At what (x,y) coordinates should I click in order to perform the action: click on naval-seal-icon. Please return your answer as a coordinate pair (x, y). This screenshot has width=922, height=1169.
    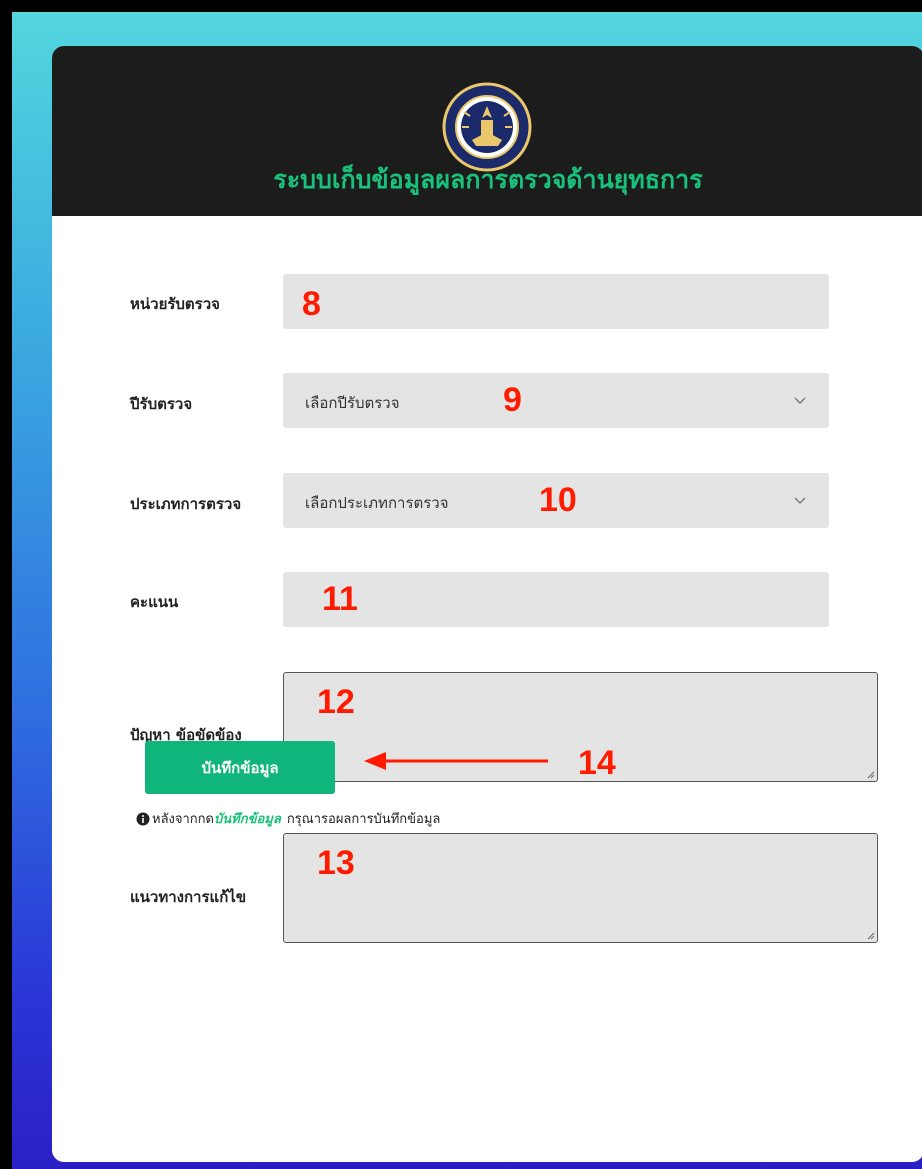
    Looking at the image, I should click on (487, 127).